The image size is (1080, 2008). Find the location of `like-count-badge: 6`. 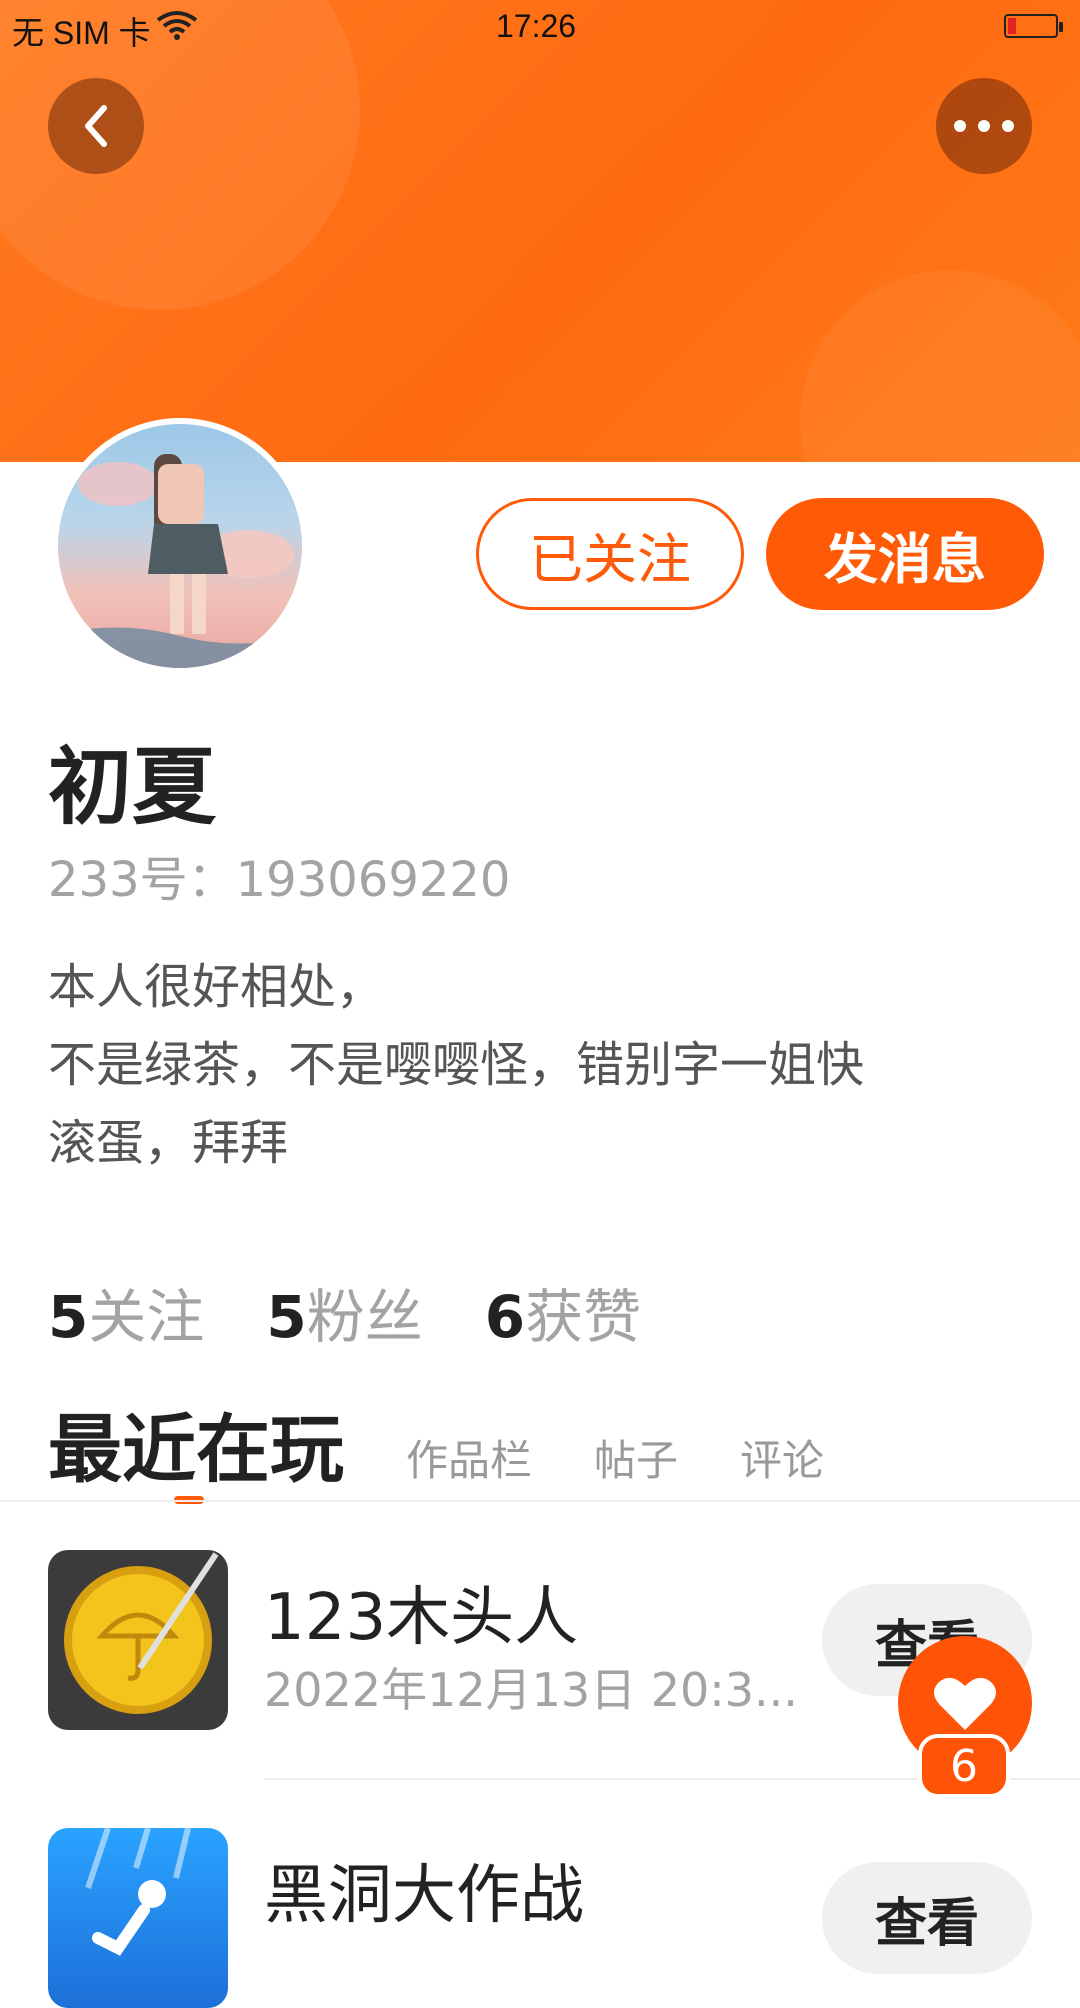

like-count-badge: 6 is located at coordinates (964, 1766).